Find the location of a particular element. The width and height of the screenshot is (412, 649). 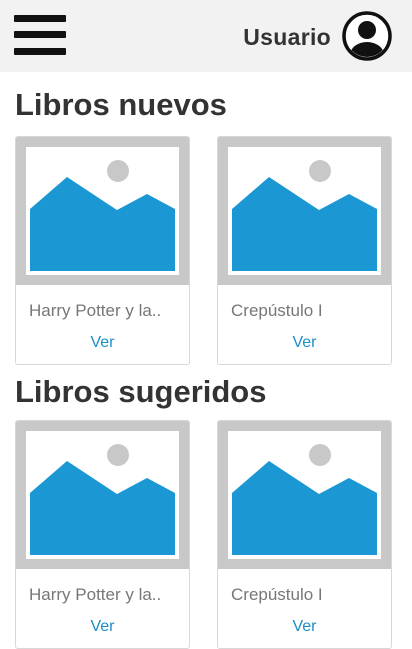

app-header: Usuario is located at coordinates (206, 36).